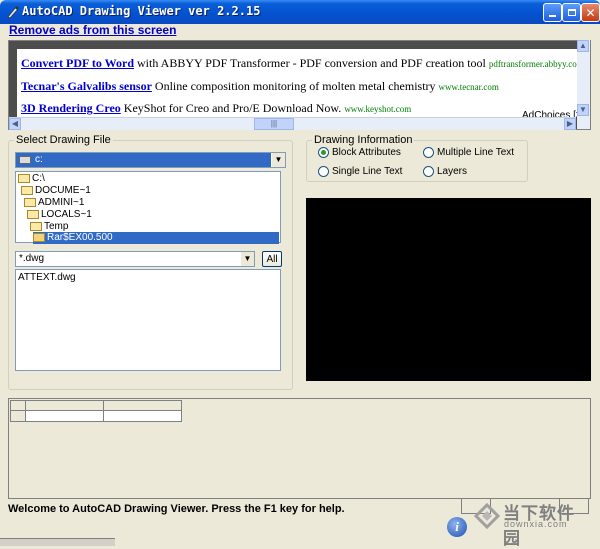  I want to click on radio-label: Layers, so click(452, 171).